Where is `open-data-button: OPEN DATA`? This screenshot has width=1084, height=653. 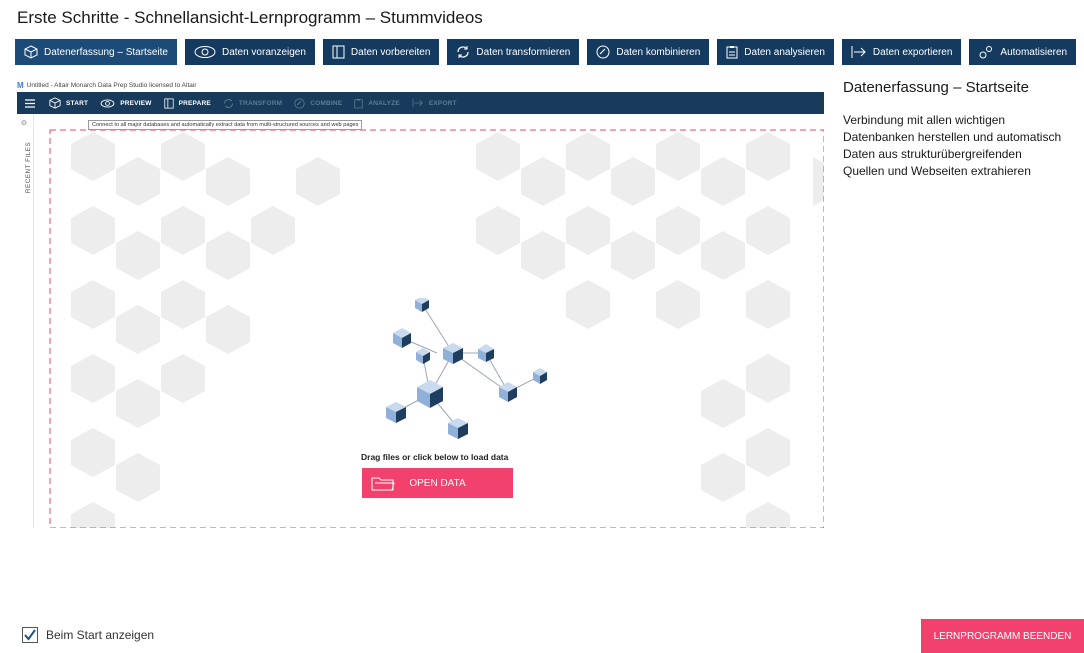 open-data-button: OPEN DATA is located at coordinates (437, 483).